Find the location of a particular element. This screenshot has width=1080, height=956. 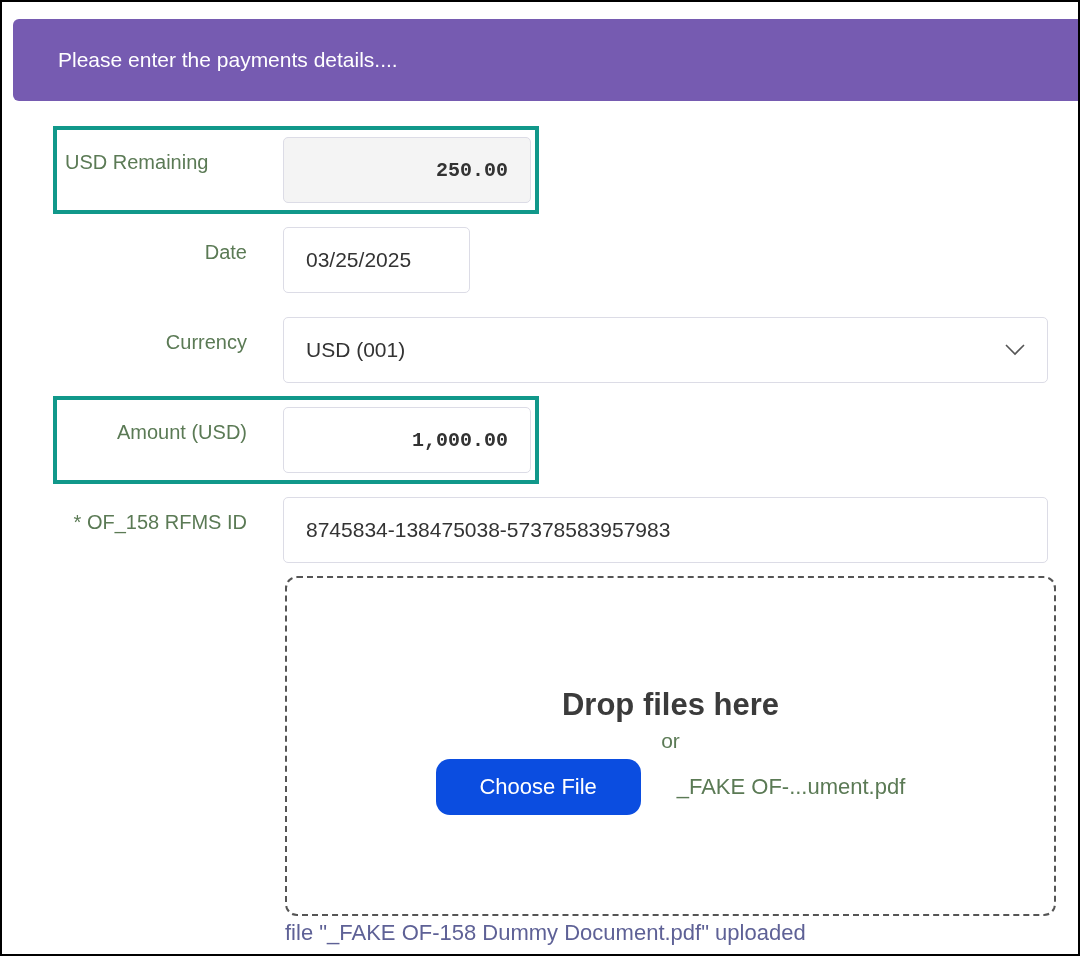

id-field: 8745834-138475038-57378583957983 is located at coordinates (665, 530).